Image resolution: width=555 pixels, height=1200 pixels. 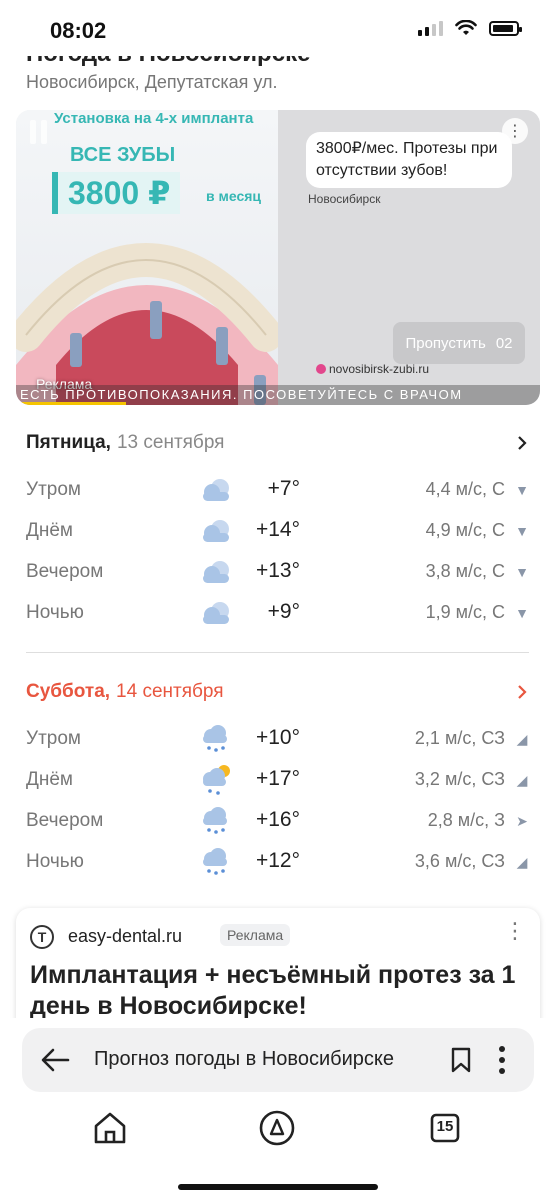 I want to click on temperature: +17°, so click(x=277, y=778).